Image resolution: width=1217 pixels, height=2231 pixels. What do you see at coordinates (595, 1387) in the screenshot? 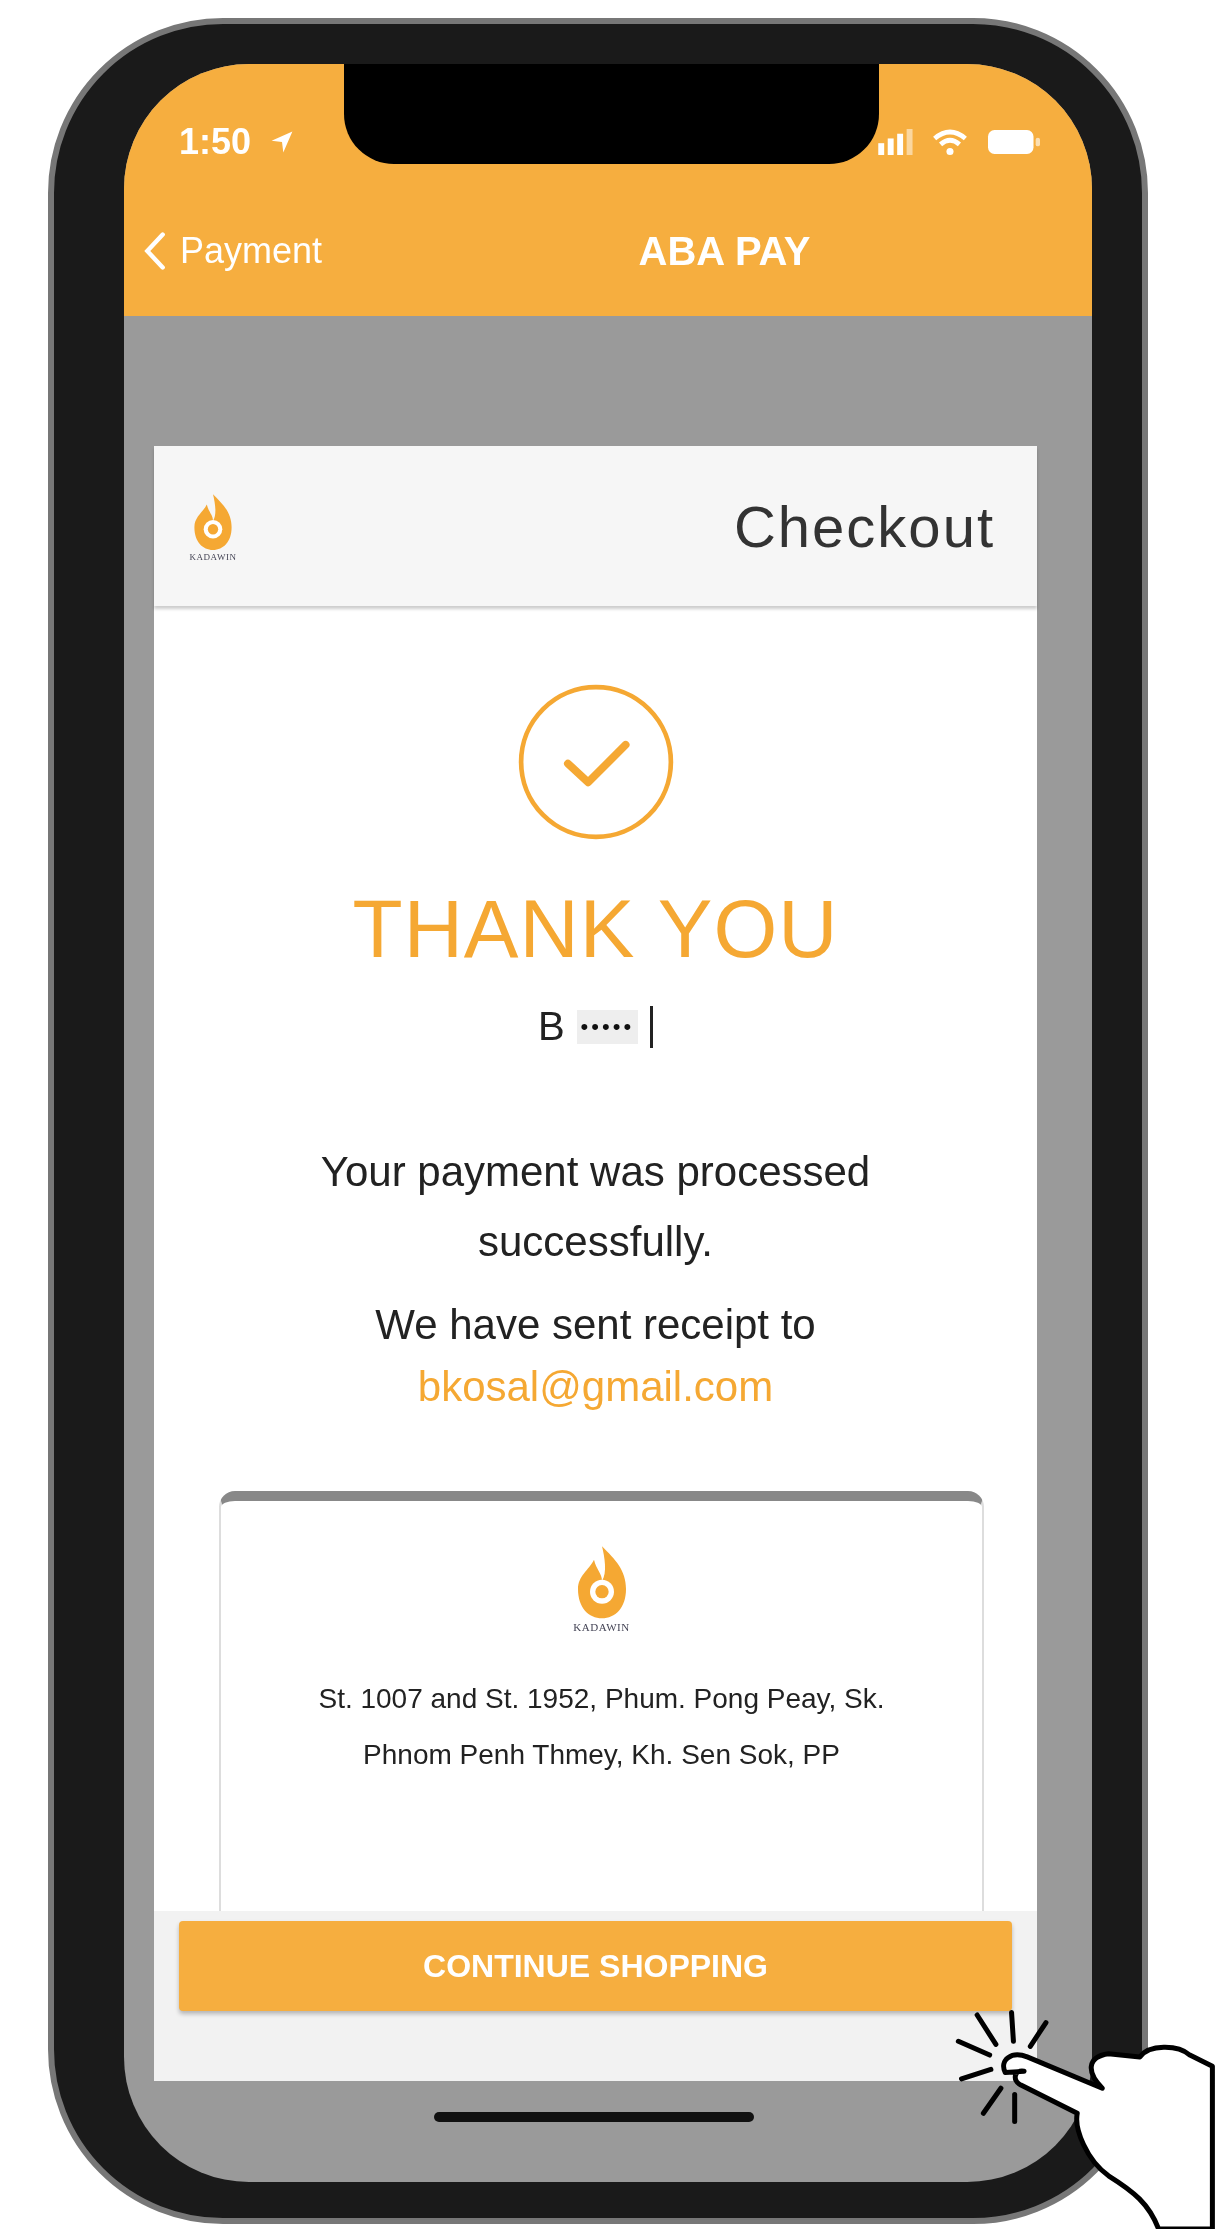
I see `email-link: bkosal@gmail.com` at bounding box center [595, 1387].